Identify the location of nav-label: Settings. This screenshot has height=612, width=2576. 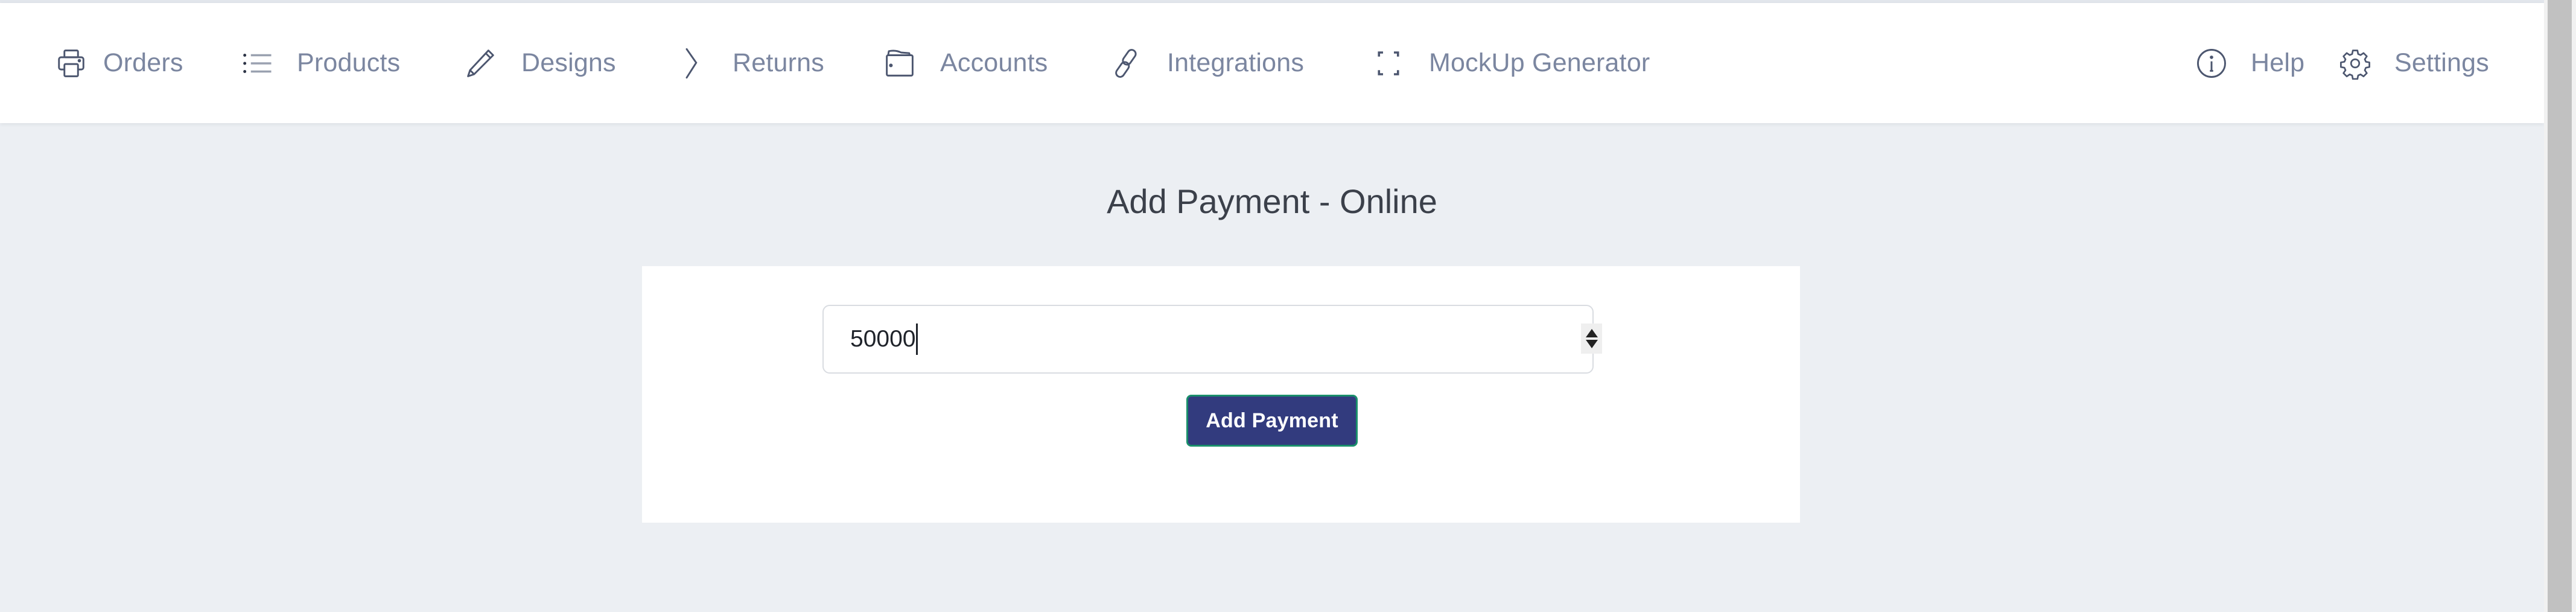
(2441, 62).